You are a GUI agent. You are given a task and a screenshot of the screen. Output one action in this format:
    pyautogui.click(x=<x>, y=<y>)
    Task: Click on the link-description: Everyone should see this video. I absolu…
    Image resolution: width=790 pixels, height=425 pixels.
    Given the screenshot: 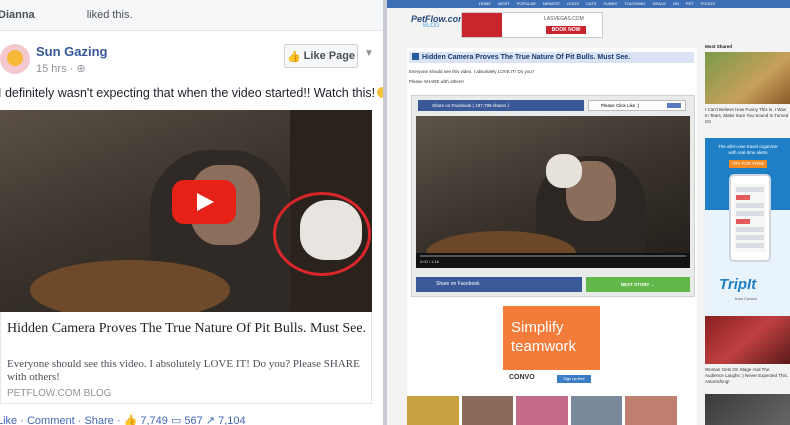 What is the action you would take?
    pyautogui.click(x=183, y=370)
    